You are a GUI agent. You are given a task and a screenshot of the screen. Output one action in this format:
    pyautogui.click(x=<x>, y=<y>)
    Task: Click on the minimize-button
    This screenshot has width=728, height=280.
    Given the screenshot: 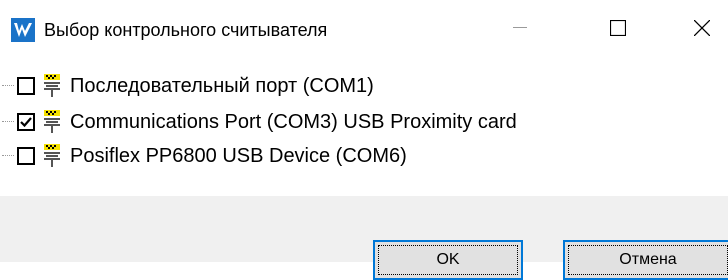 What is the action you would take?
    pyautogui.click(x=520, y=28)
    